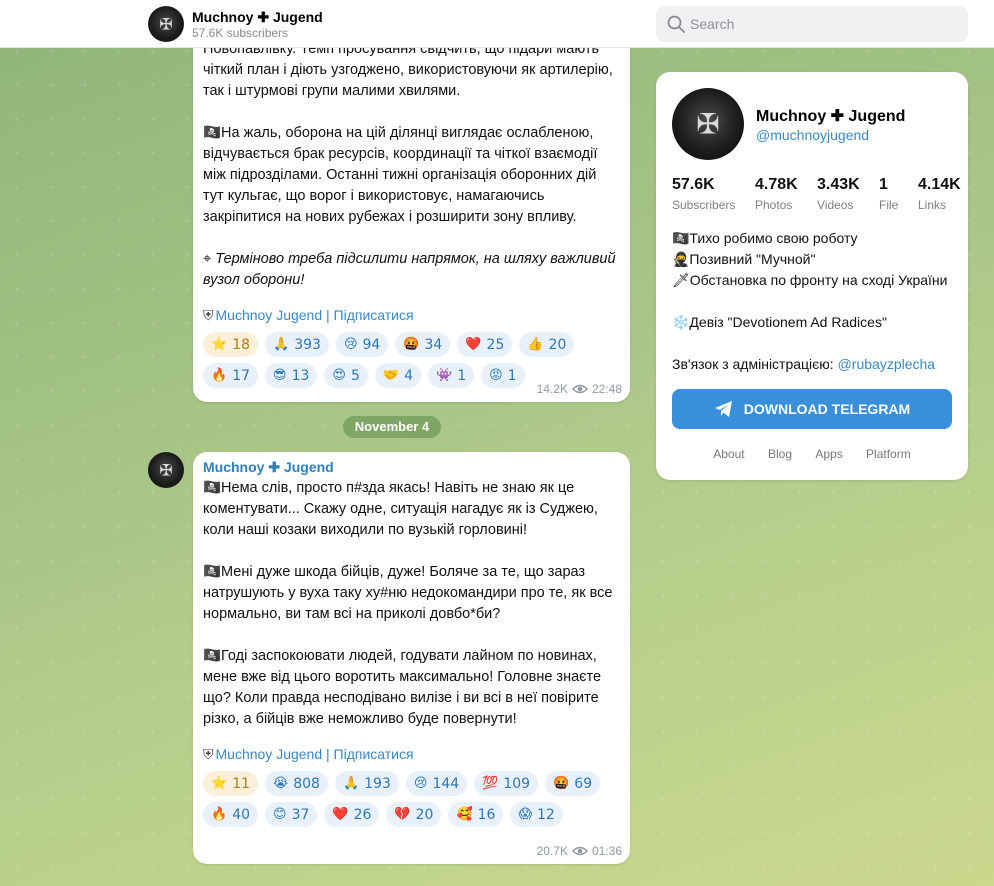  I want to click on footer-link-blog: Blog, so click(780, 454).